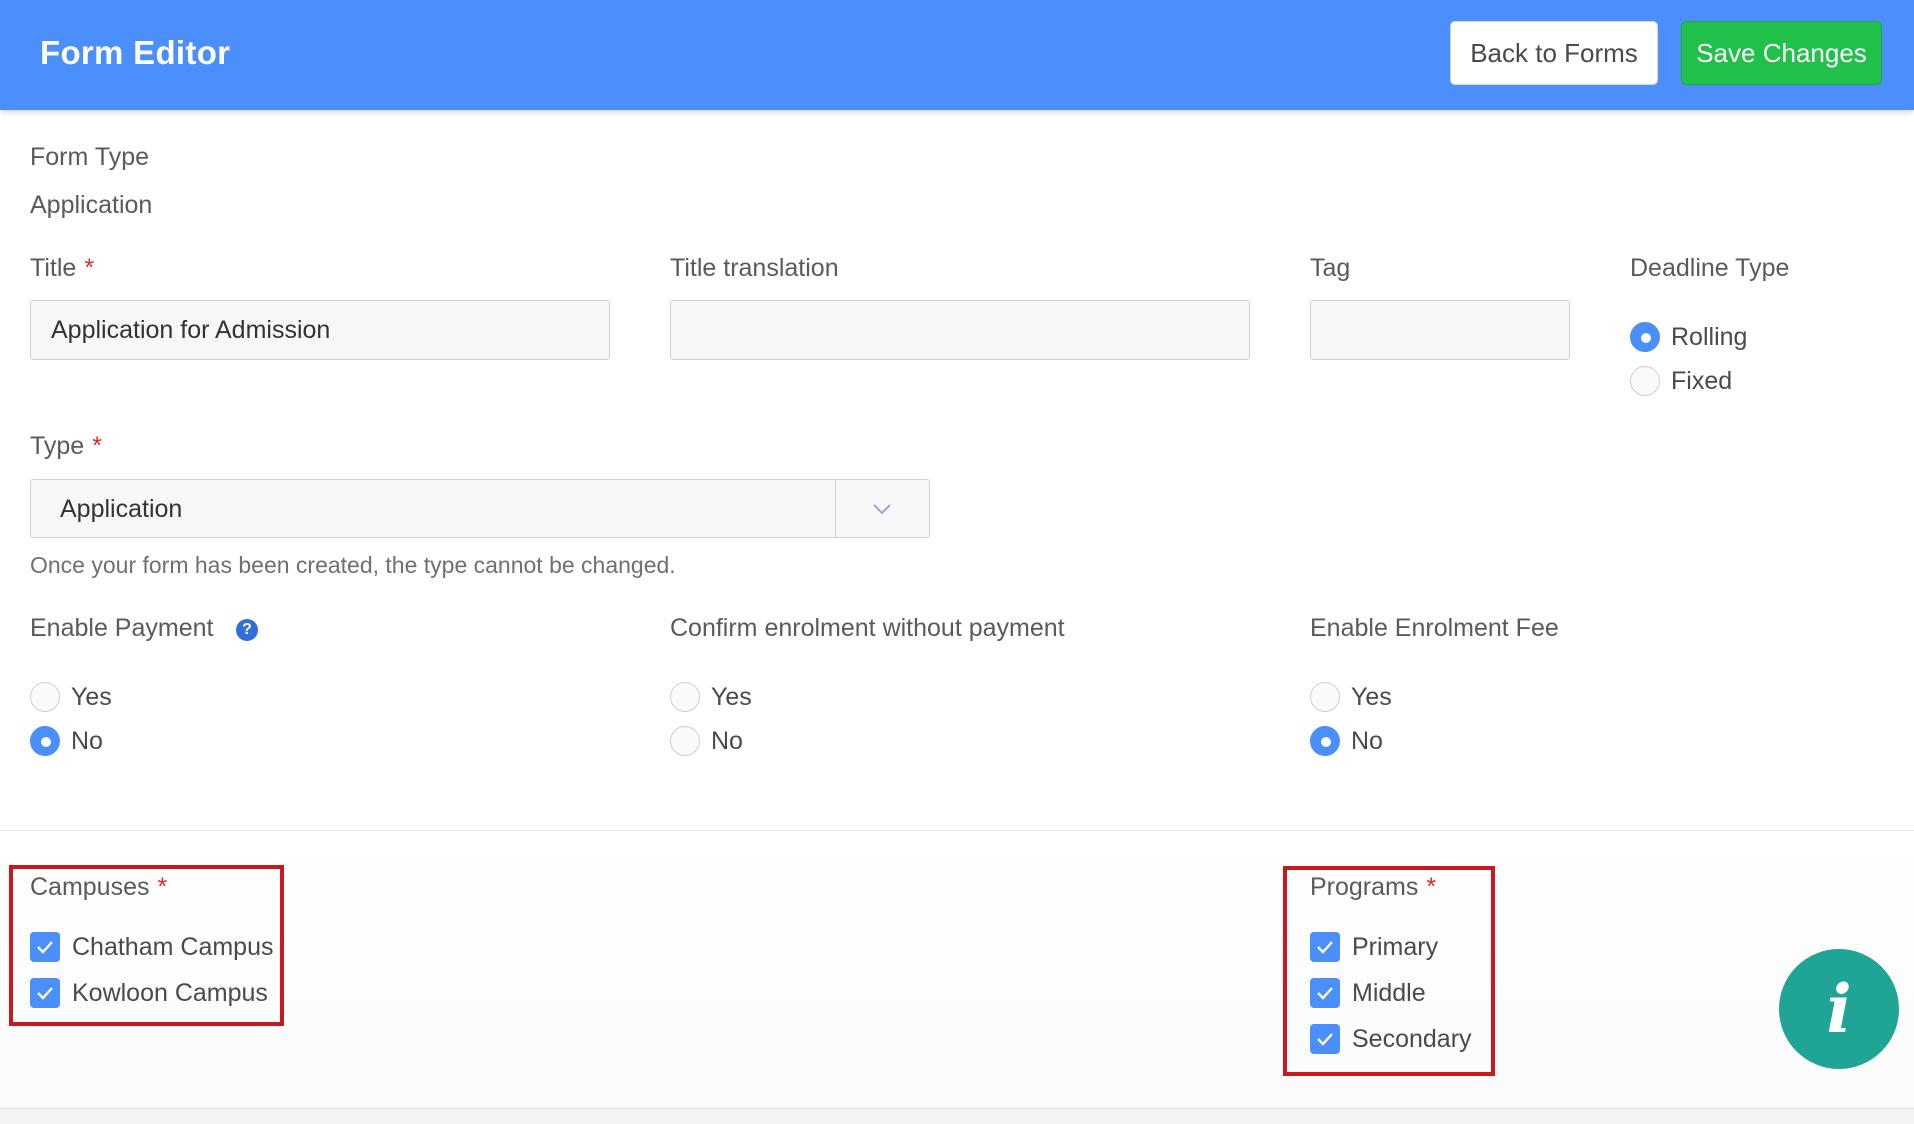 This screenshot has height=1124, width=1914. I want to click on enrolment-fee-yes-radio: Yes, so click(1351, 697).